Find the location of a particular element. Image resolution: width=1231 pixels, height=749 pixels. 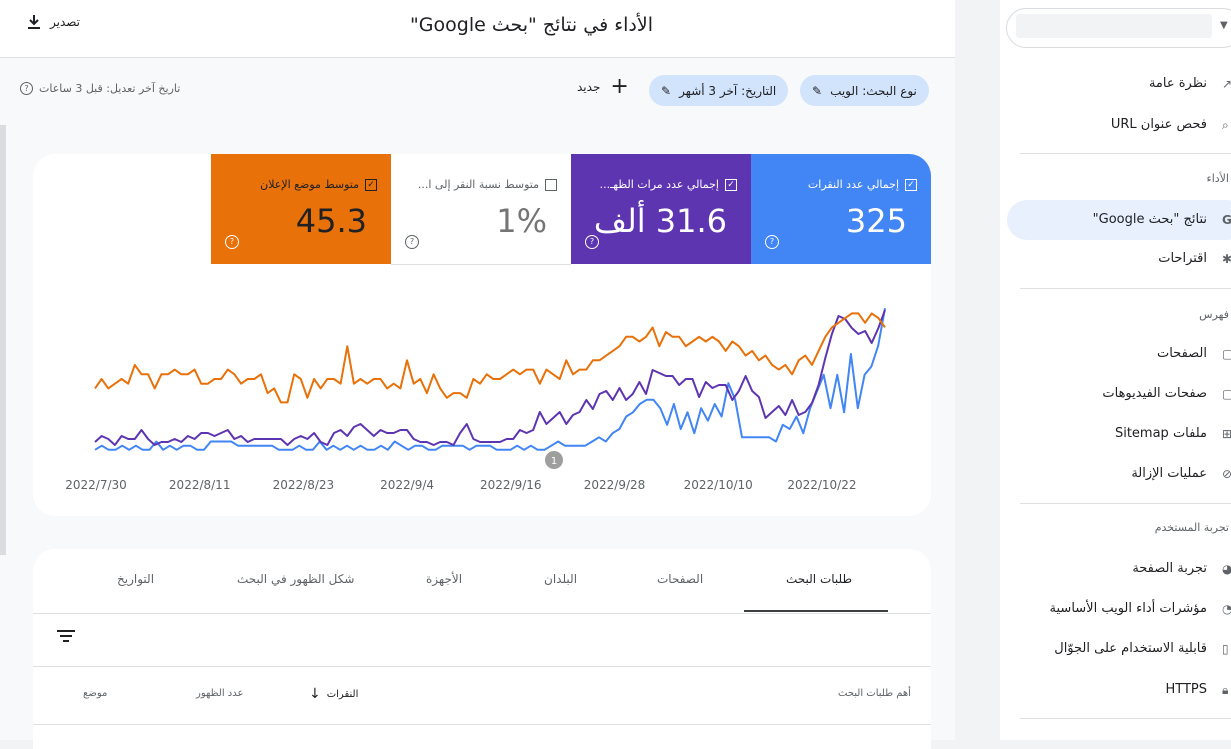

sidebar-section-performance: الأداء is located at coordinates (1217, 178).